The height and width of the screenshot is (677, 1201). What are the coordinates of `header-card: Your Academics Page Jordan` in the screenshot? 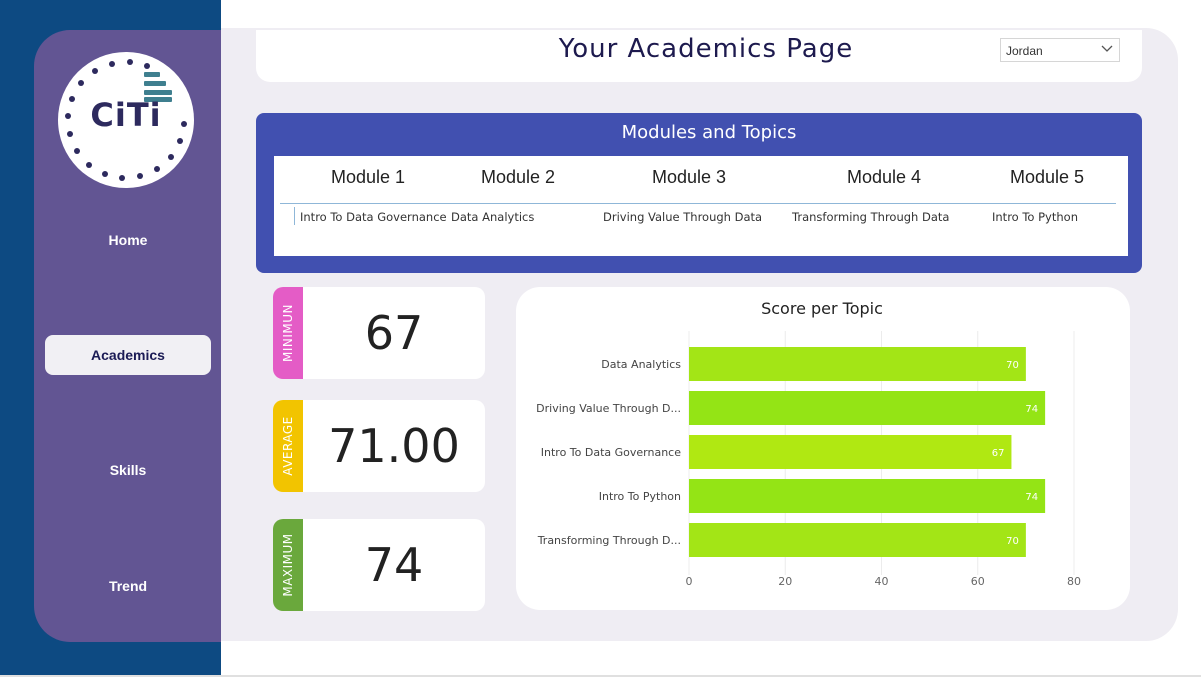 It's located at (699, 56).